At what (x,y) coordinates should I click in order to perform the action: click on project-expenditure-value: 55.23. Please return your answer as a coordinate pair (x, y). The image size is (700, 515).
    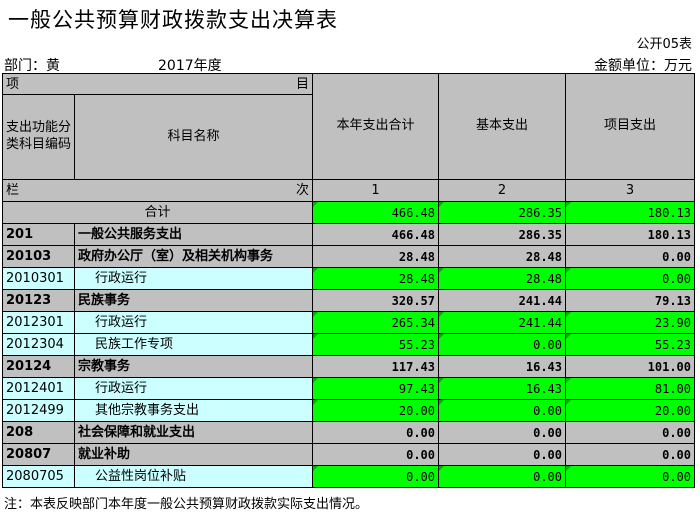
    Looking at the image, I should click on (630, 344).